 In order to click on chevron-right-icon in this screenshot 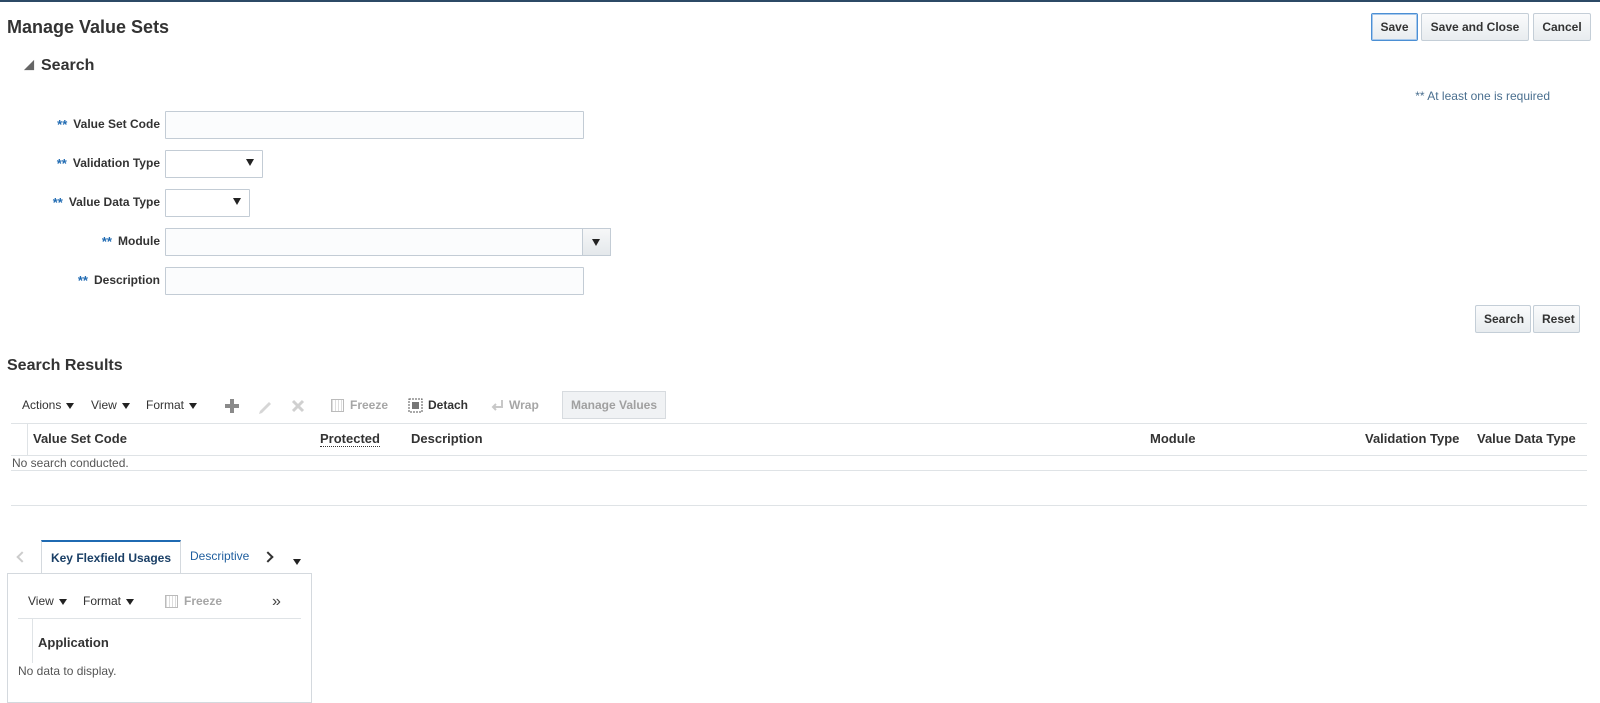, I will do `click(268, 557)`.